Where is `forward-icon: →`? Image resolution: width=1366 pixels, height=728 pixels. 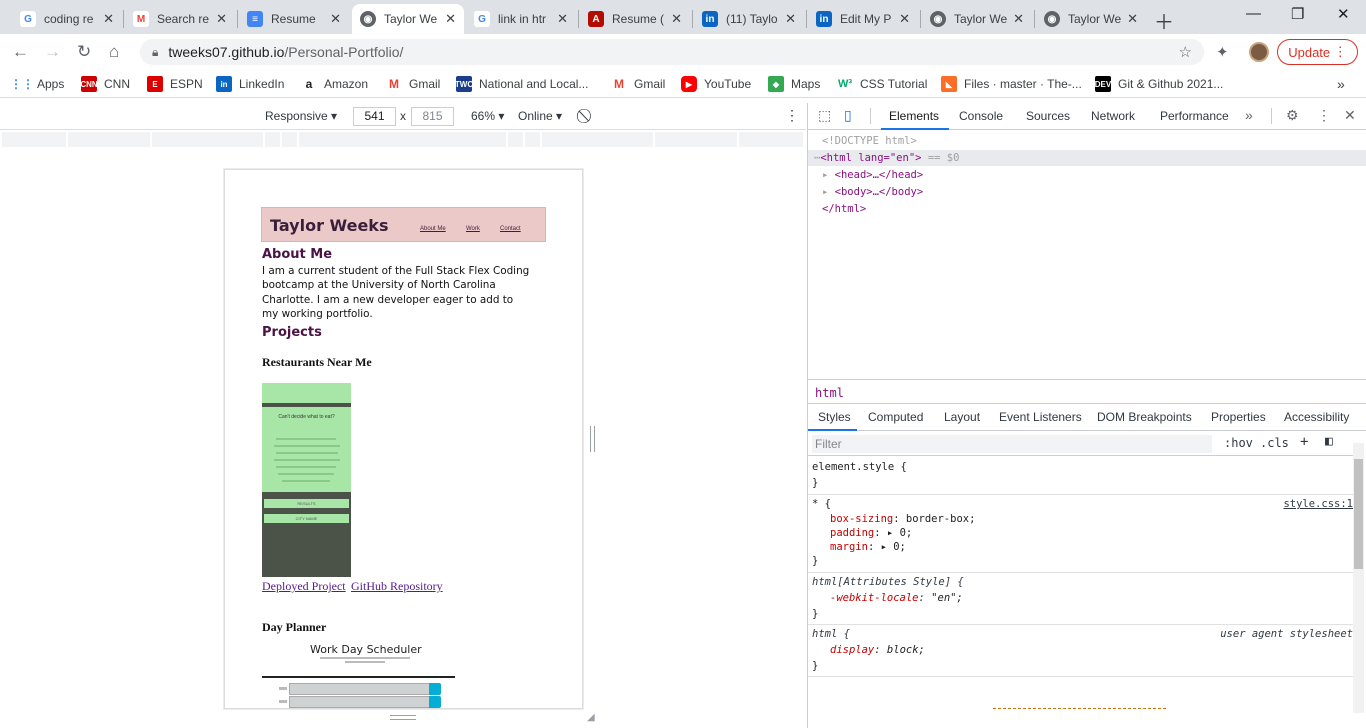
forward-icon: → is located at coordinates (52, 52).